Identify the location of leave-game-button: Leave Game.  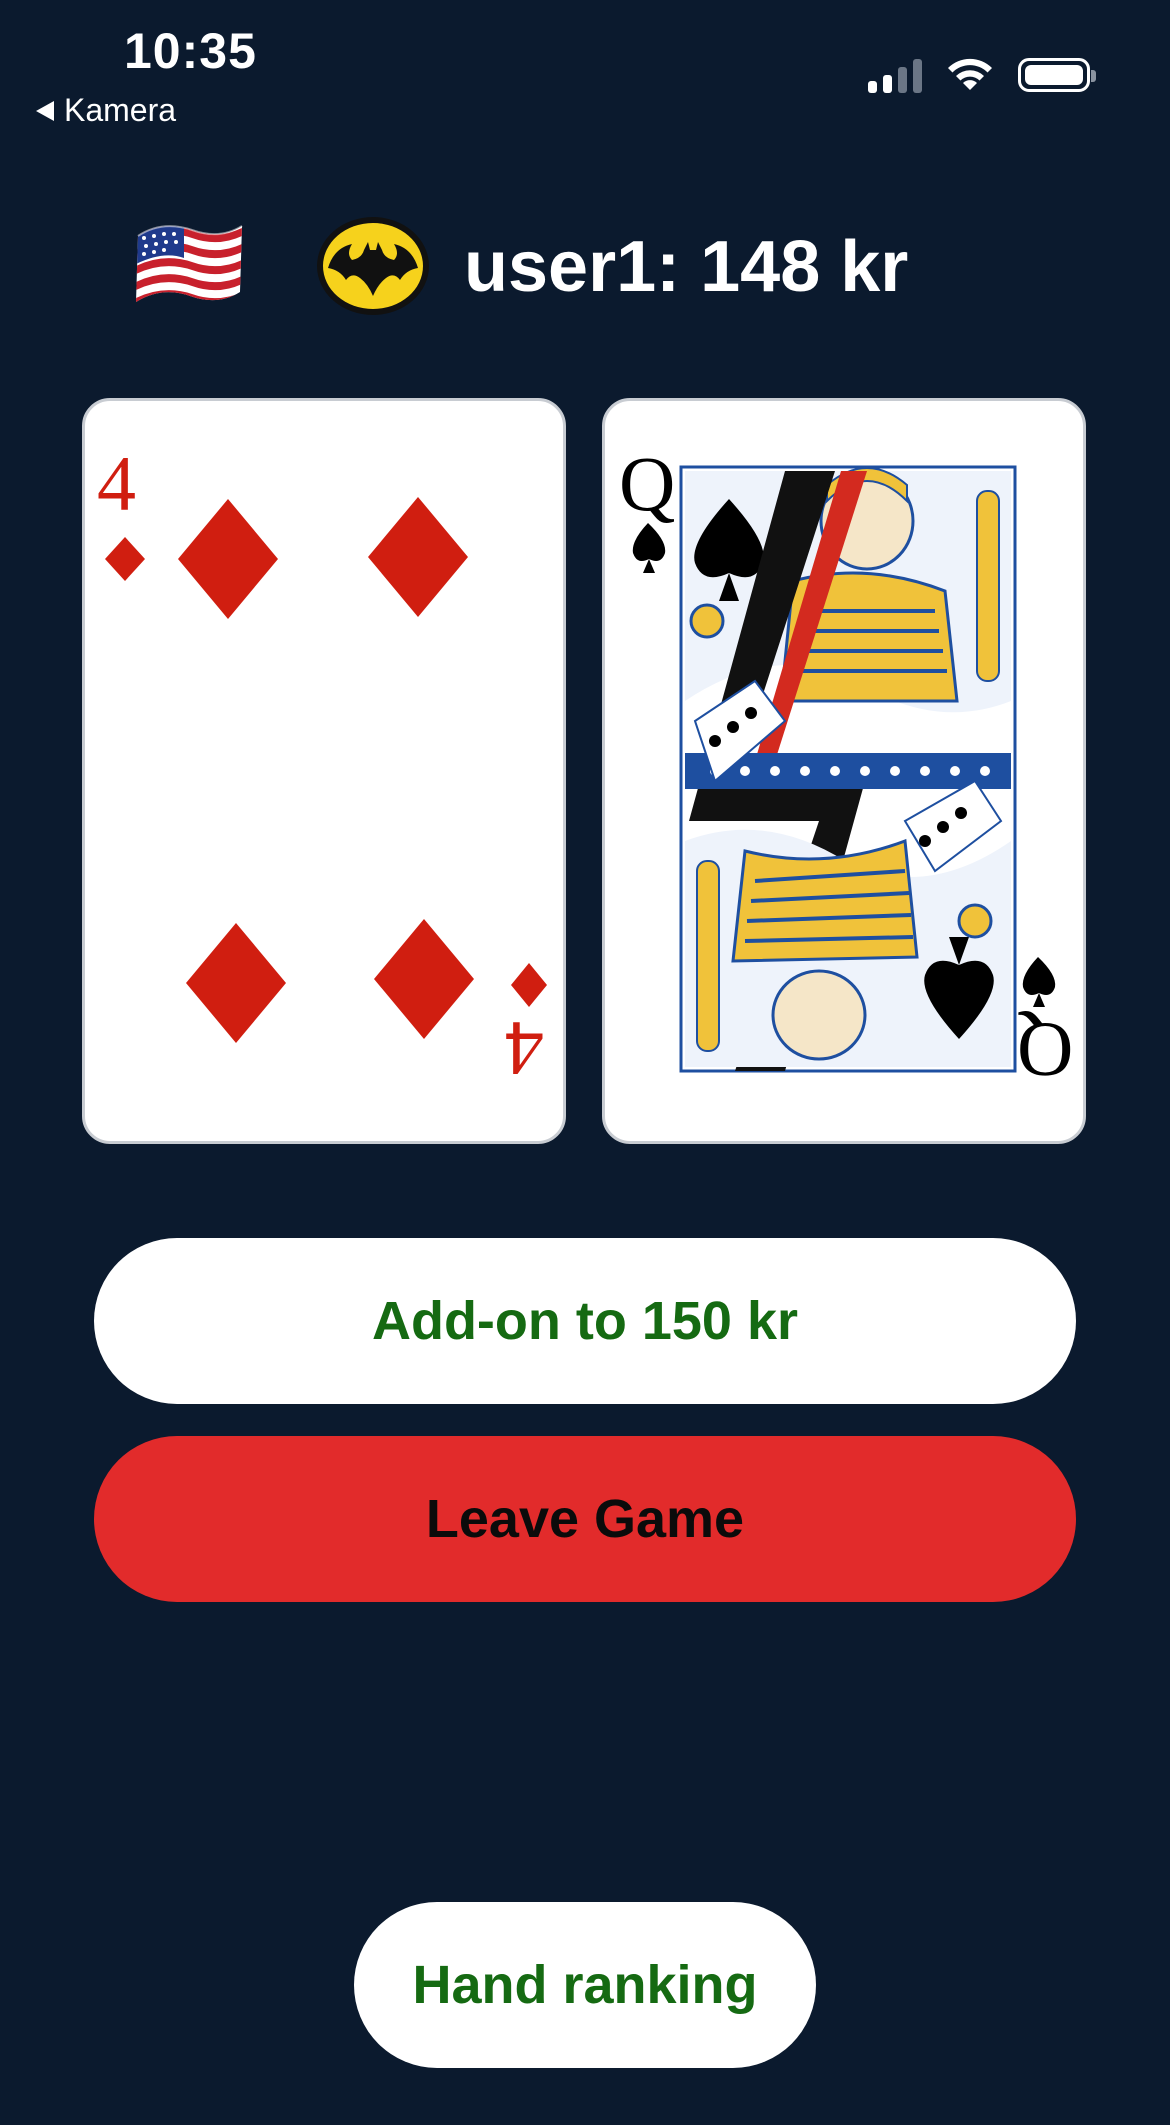
(585, 1519).